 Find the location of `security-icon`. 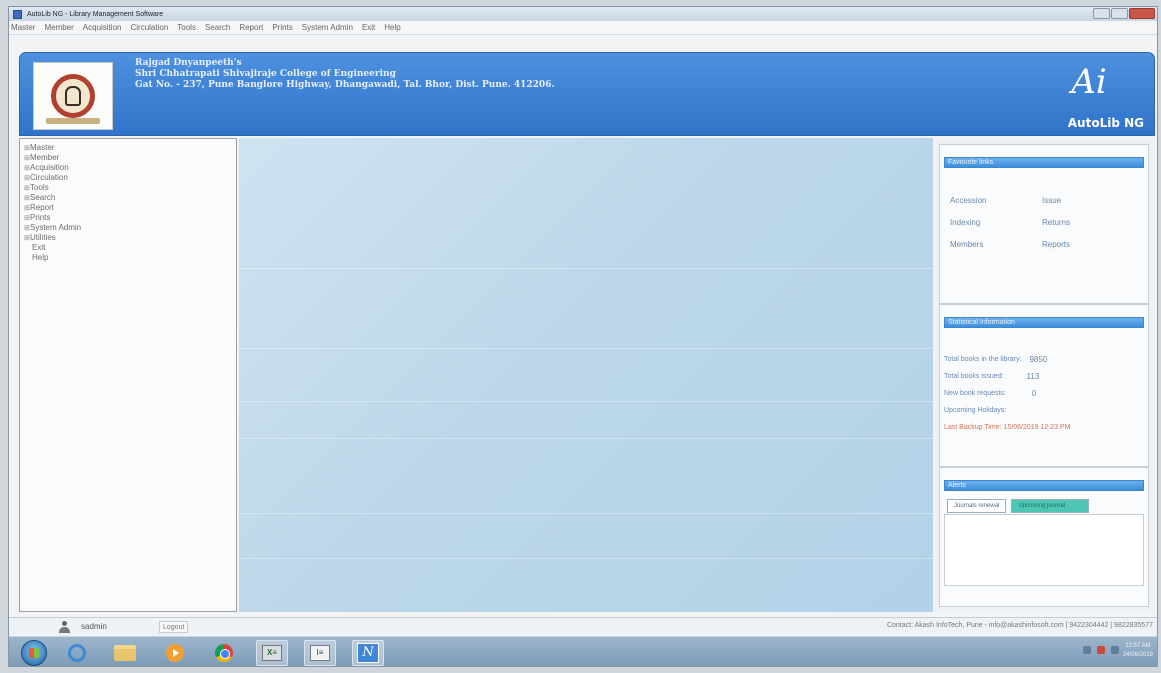

security-icon is located at coordinates (1101, 650).